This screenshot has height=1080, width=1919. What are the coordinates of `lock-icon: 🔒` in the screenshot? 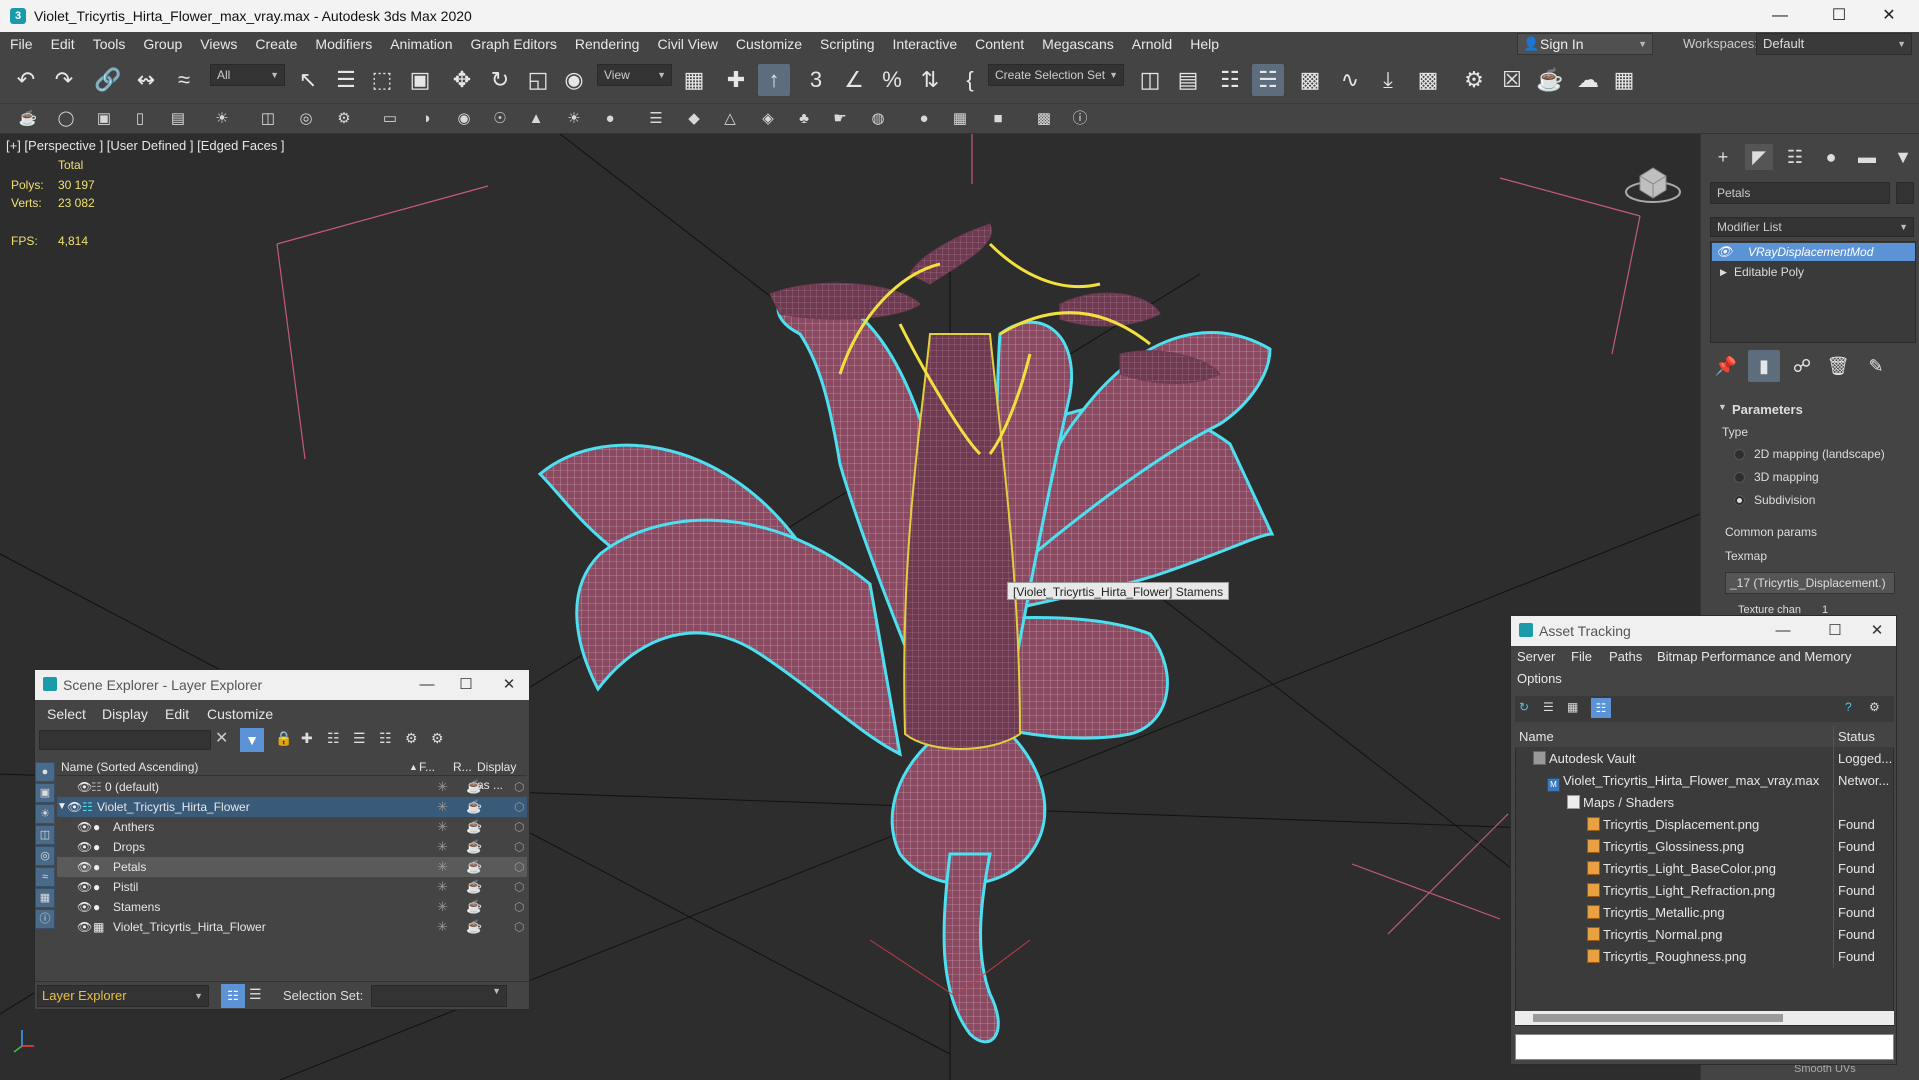 It's located at (283, 738).